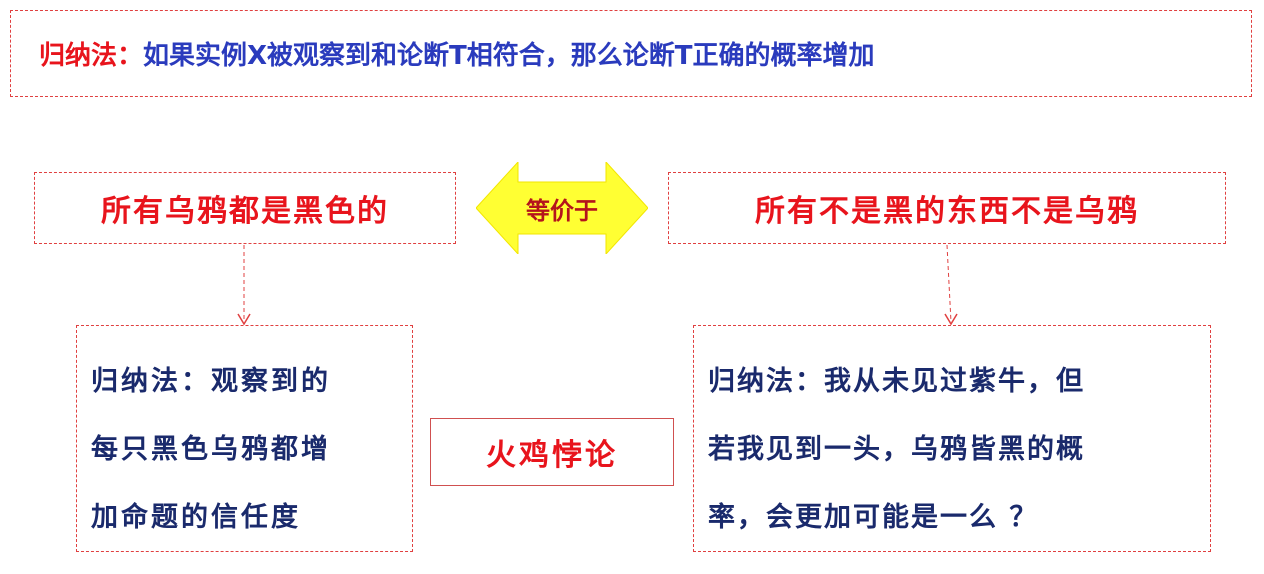 Image resolution: width=1264 pixels, height=574 pixels. I want to click on left-explanation-box: 归纳法：观察到的 每只黑色乌鸦都增 加命题的信任度, so click(244, 438).